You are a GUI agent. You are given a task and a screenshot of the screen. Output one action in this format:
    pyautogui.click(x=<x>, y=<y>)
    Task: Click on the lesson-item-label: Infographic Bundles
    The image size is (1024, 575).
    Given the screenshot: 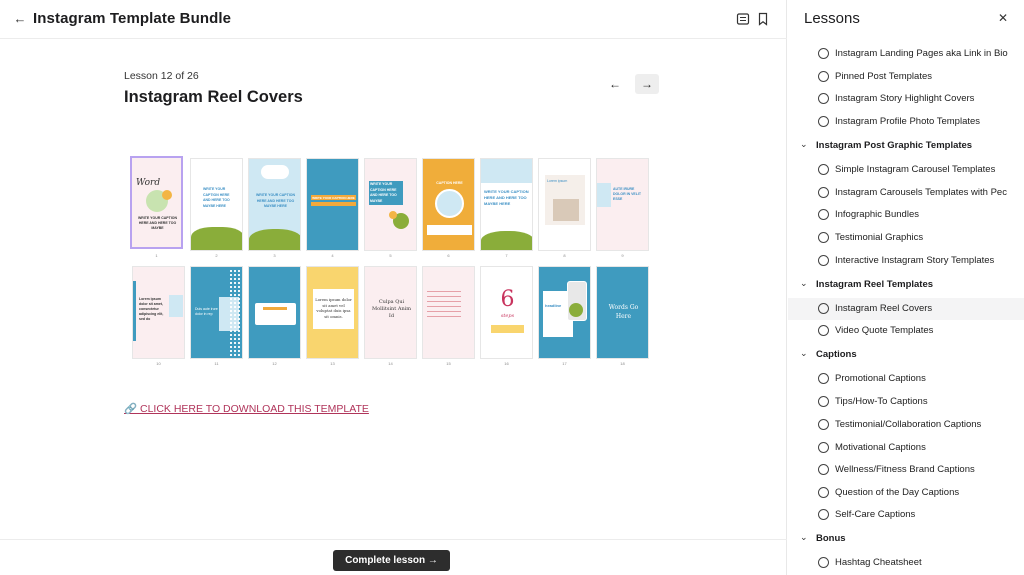 What is the action you would take?
    pyautogui.click(x=877, y=214)
    